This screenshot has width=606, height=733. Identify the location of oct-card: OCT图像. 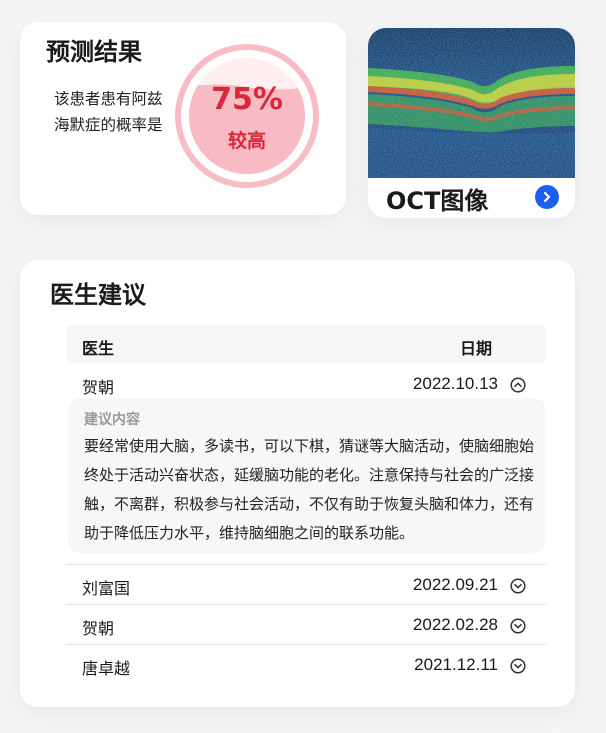
(471, 123).